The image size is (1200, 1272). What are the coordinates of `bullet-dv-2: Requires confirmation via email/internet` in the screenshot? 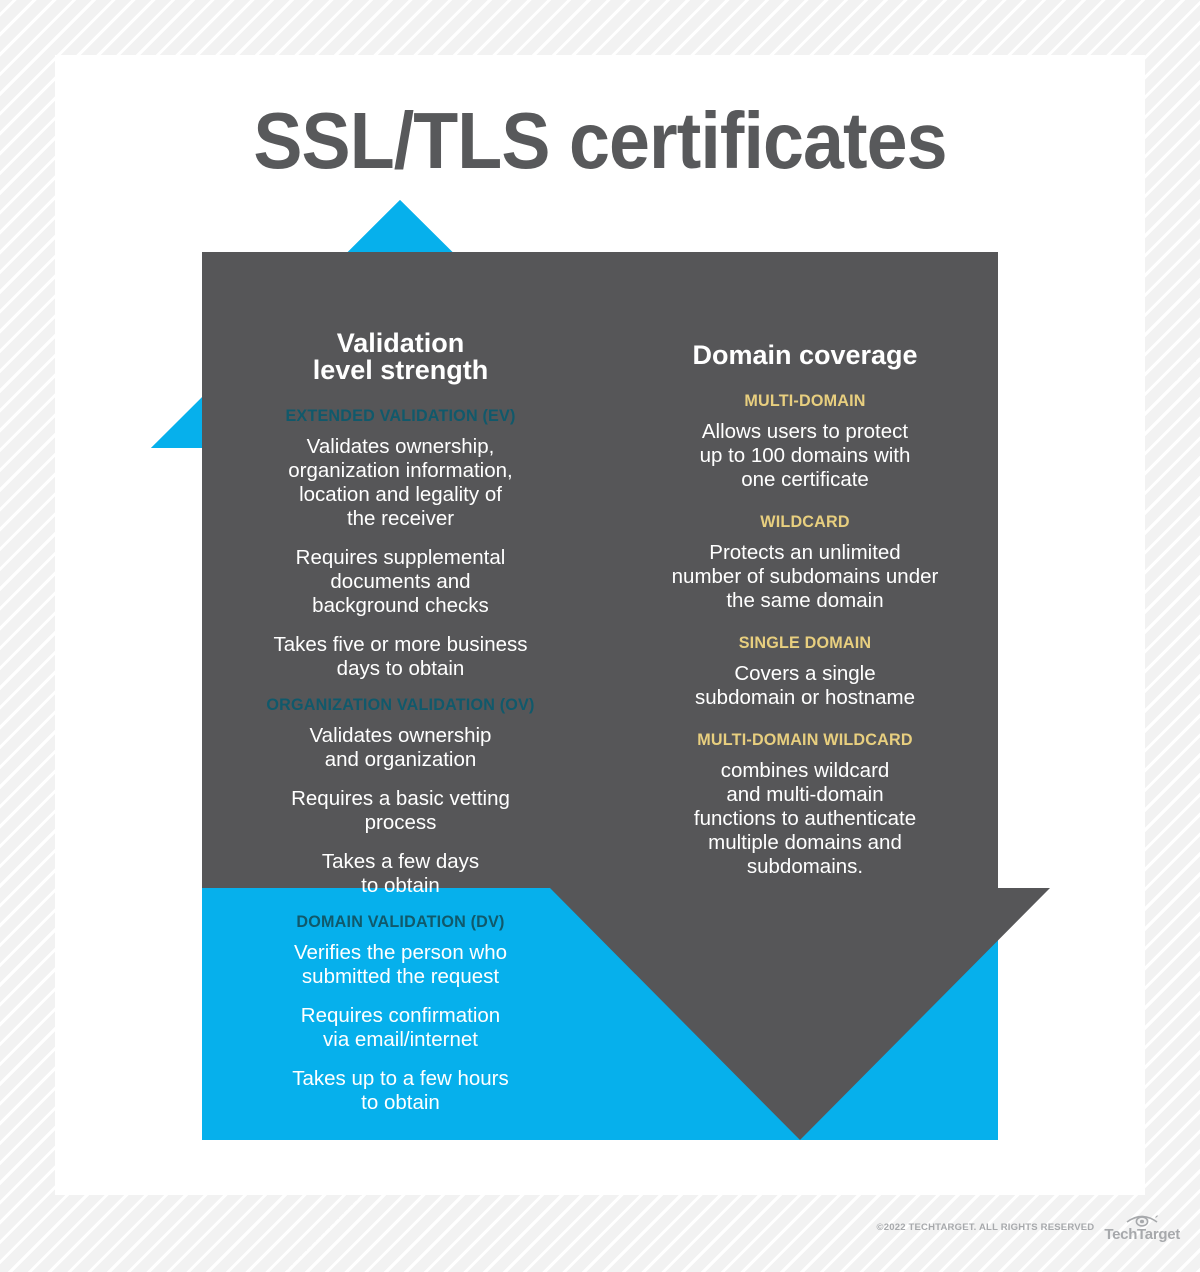 It's located at (400, 1027).